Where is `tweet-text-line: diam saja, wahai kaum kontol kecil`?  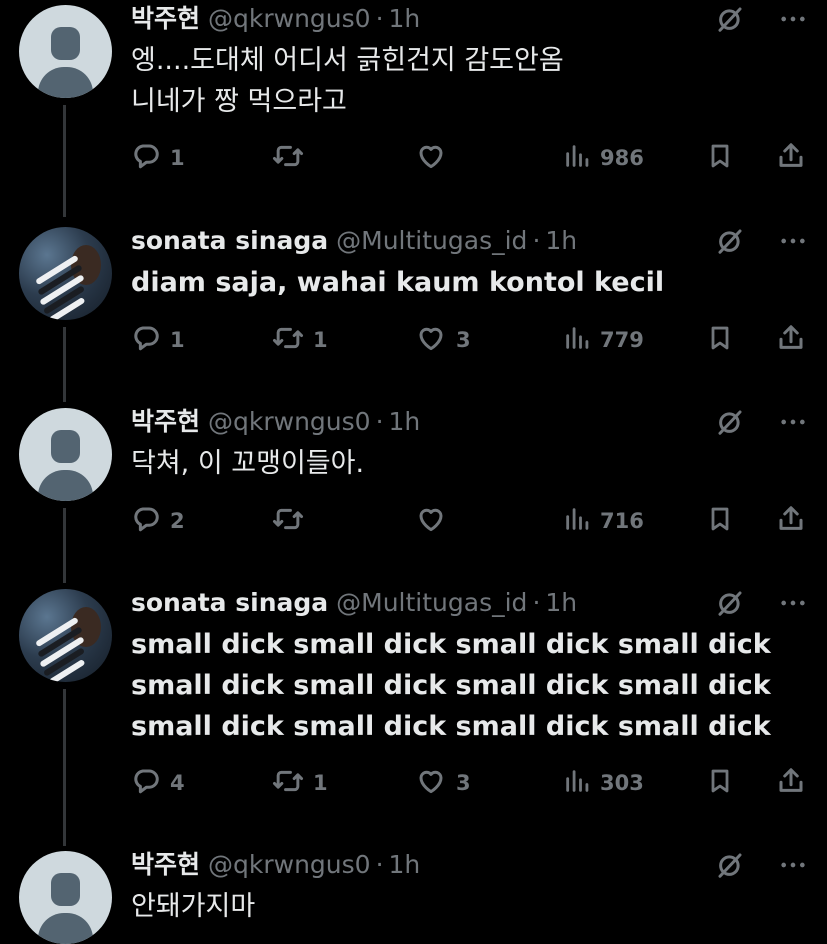 tweet-text-line: diam saja, wahai kaum kontol kecil is located at coordinates (398, 282).